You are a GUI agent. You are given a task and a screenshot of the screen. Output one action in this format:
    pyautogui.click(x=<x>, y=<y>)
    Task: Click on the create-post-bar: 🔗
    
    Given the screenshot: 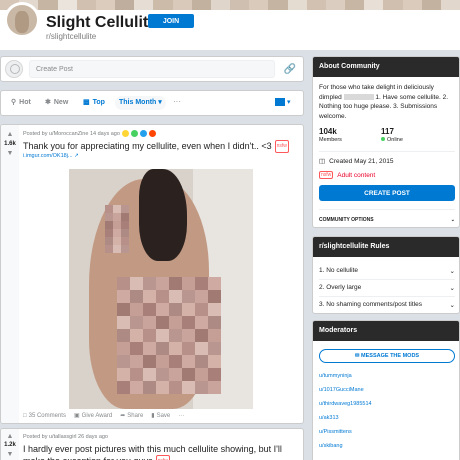 What is the action you would take?
    pyautogui.click(x=152, y=69)
    